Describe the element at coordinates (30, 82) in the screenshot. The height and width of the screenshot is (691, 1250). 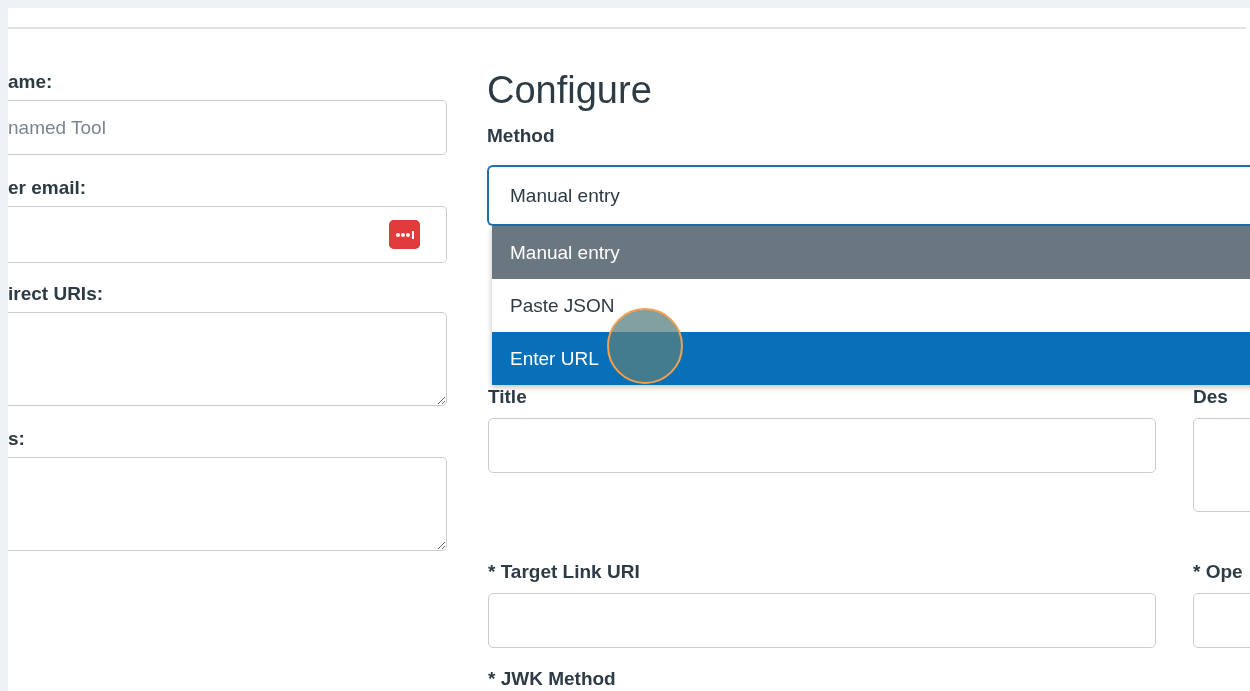
I see `field-label: ame:` at that location.